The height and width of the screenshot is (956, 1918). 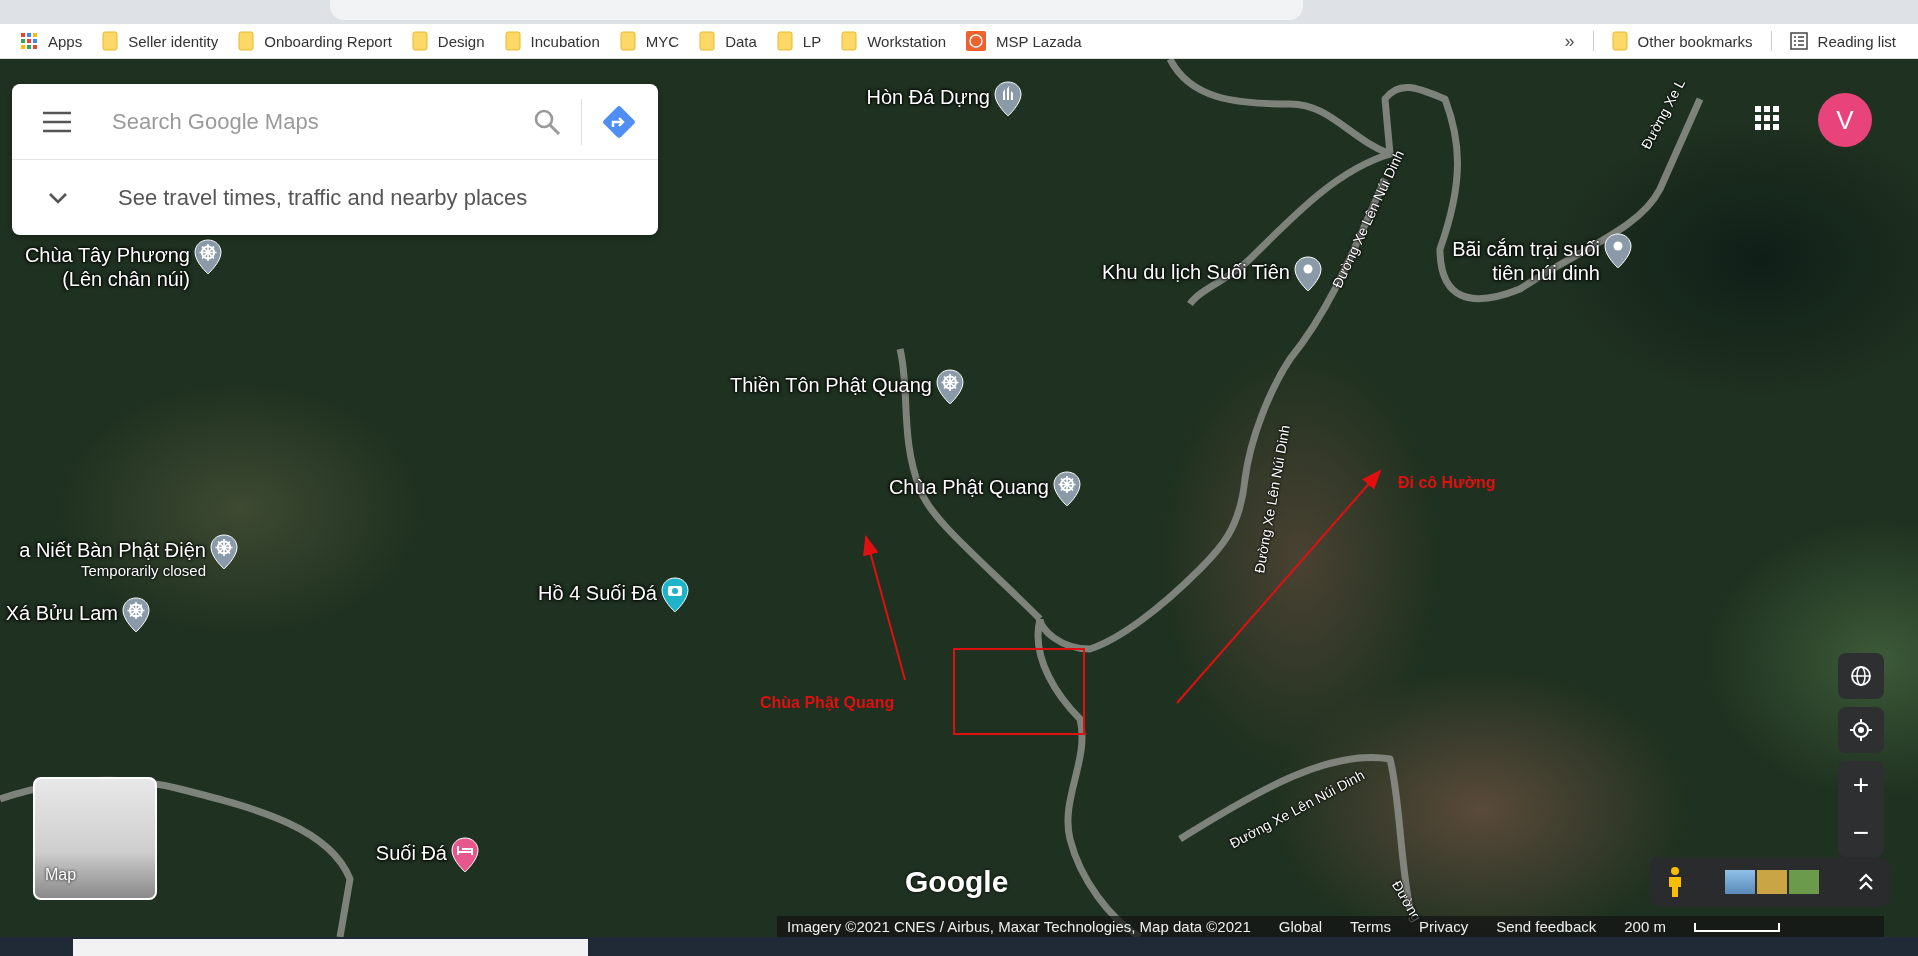 What do you see at coordinates (968, 487) in the screenshot?
I see `place-label: Chùa Phật Quang` at bounding box center [968, 487].